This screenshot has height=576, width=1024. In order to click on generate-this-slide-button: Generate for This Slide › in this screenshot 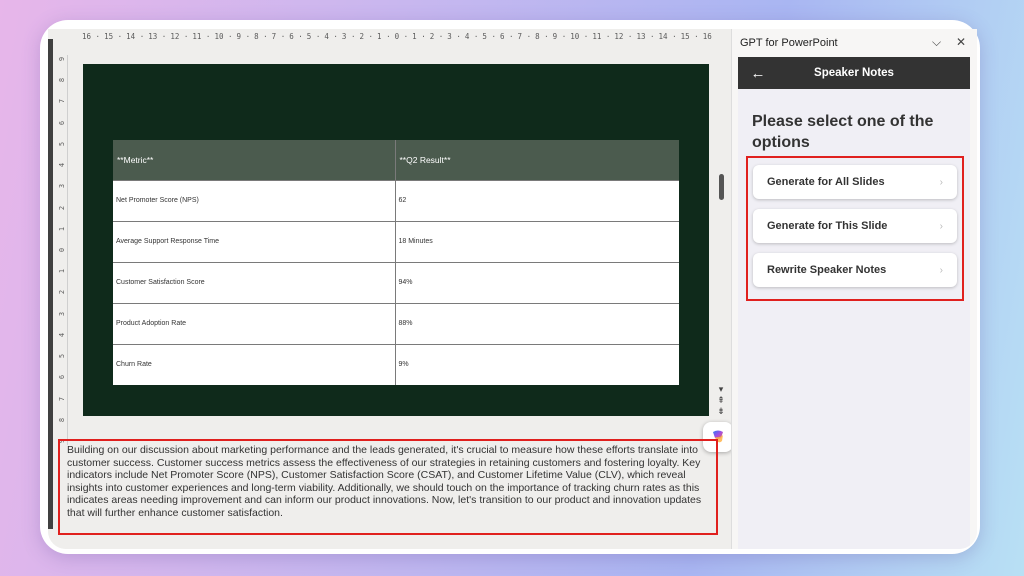, I will do `click(855, 226)`.